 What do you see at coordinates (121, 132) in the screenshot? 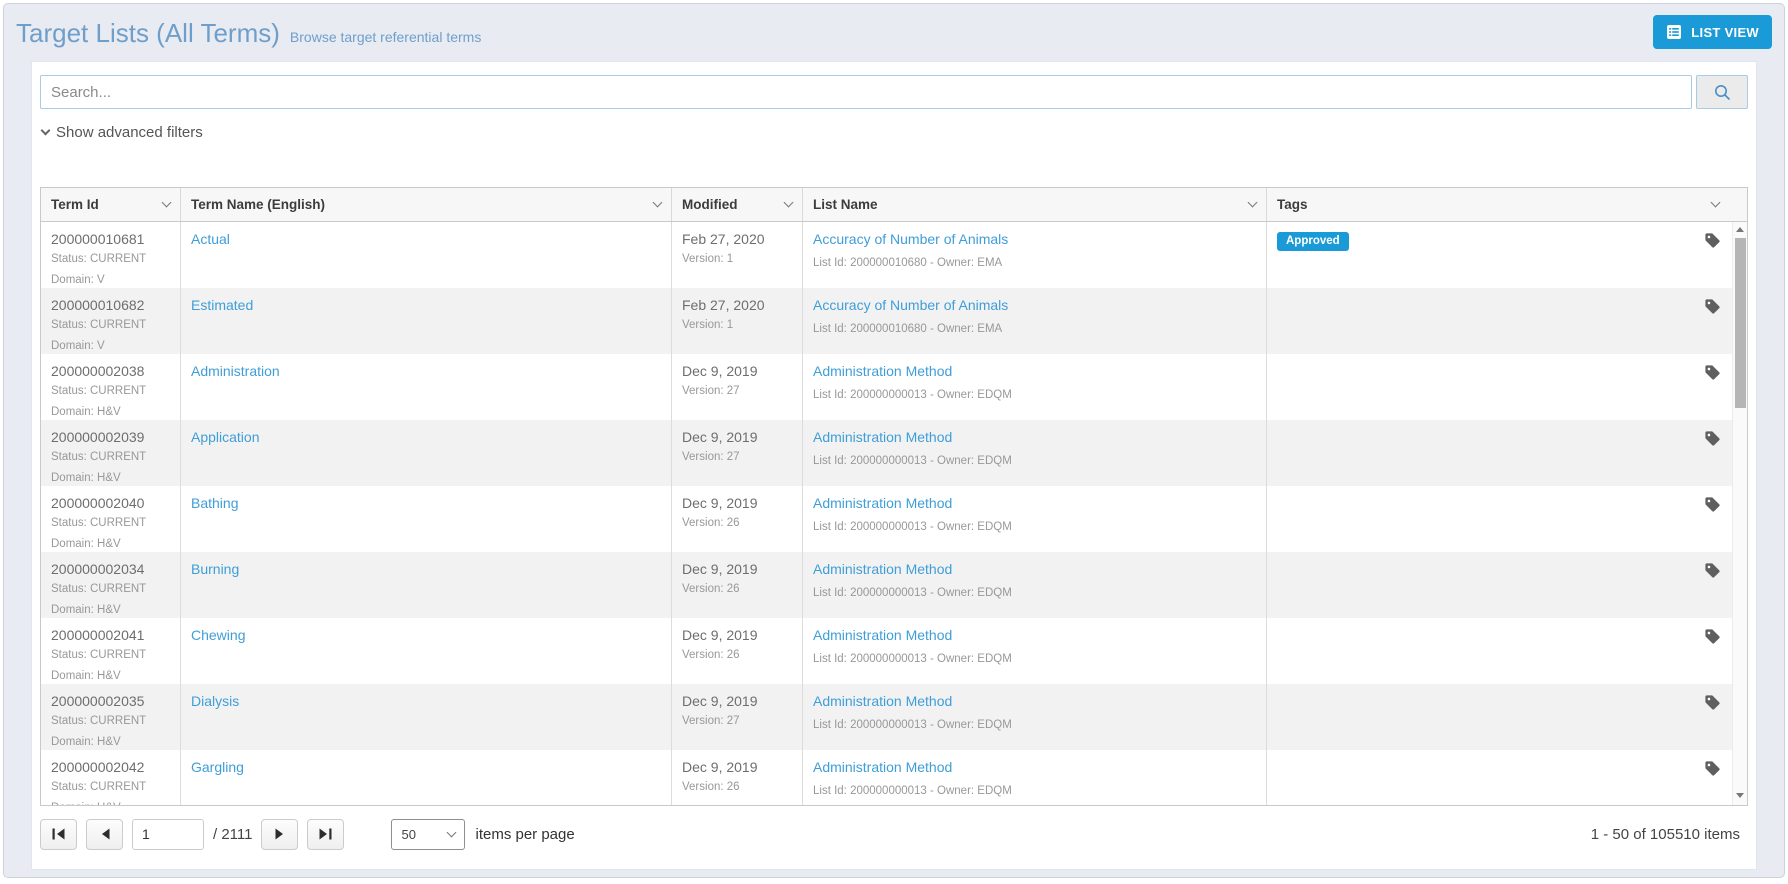
I see `advanced-filters-toggle: Show advanced filters` at bounding box center [121, 132].